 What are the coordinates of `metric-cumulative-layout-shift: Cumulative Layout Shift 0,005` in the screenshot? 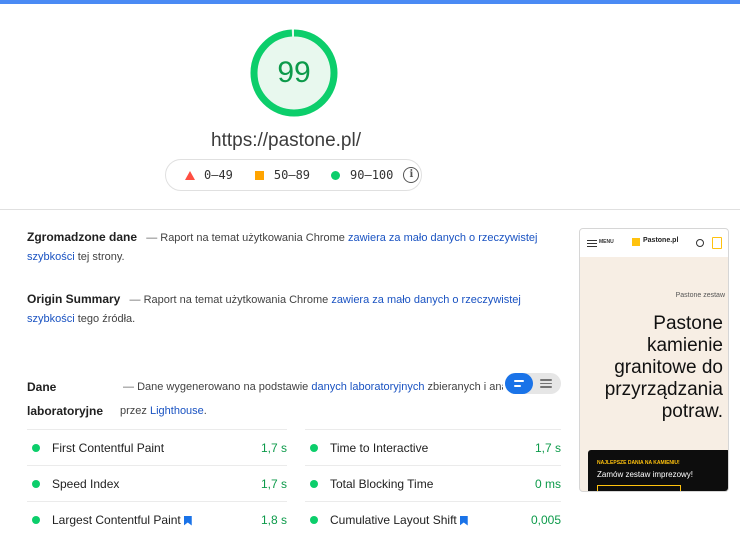 It's located at (433, 519).